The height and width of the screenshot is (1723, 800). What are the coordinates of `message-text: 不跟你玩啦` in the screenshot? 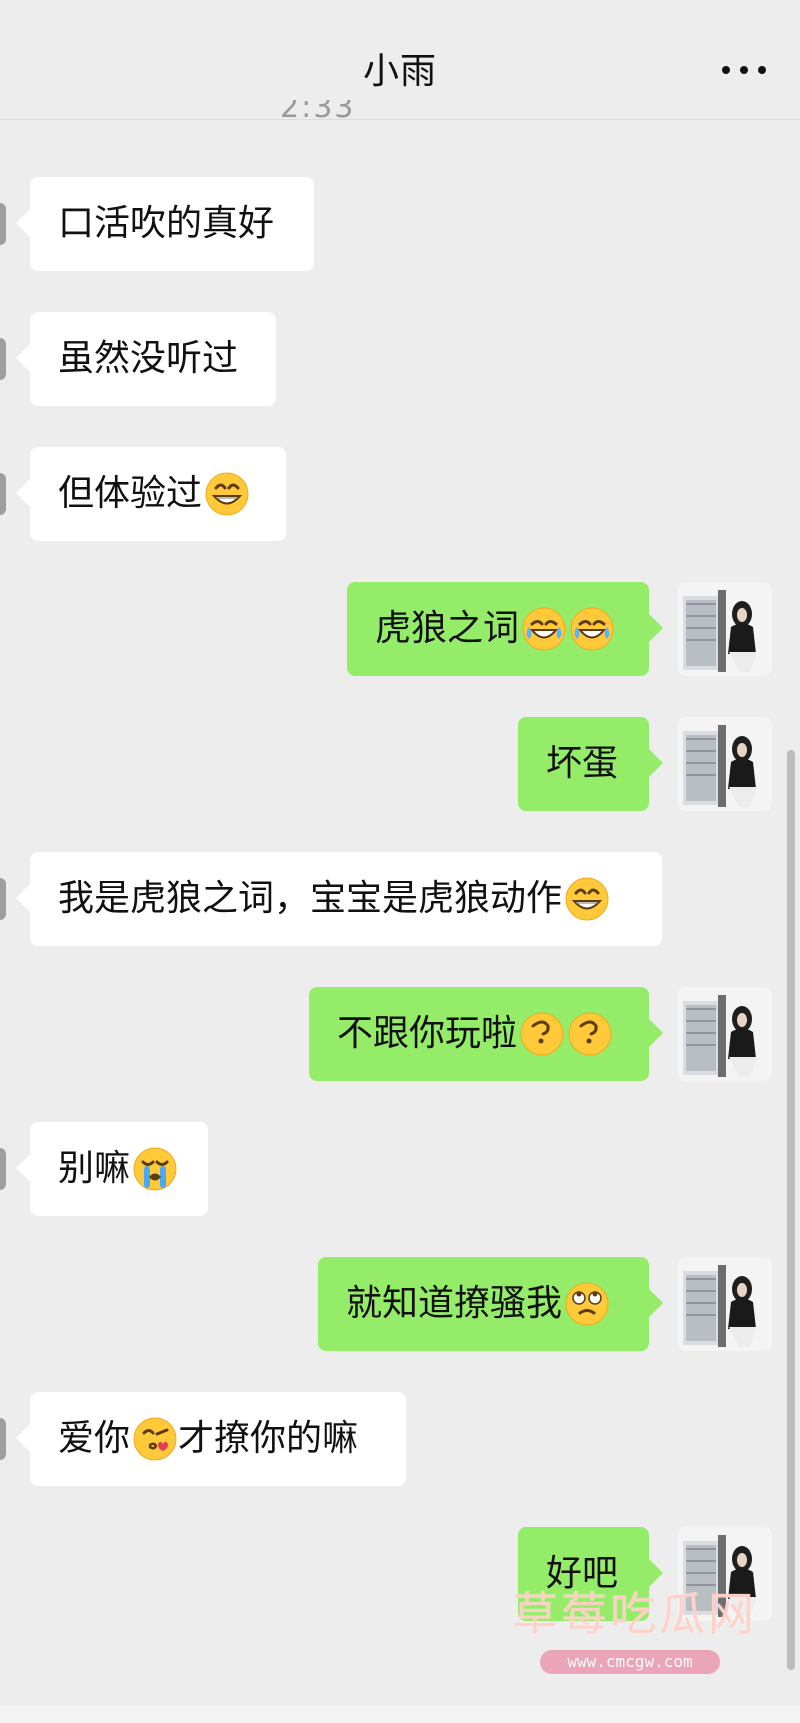 It's located at (427, 1033).